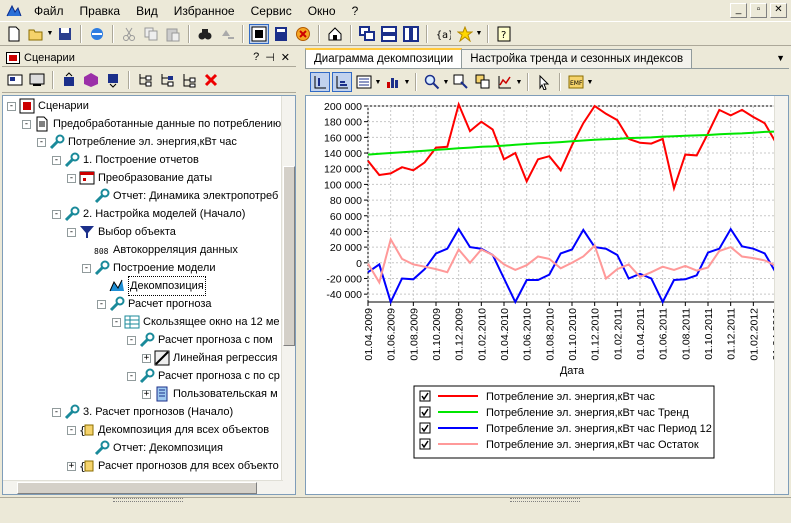  Describe the element at coordinates (151, 34) in the screenshot. I see `copy-button` at that location.